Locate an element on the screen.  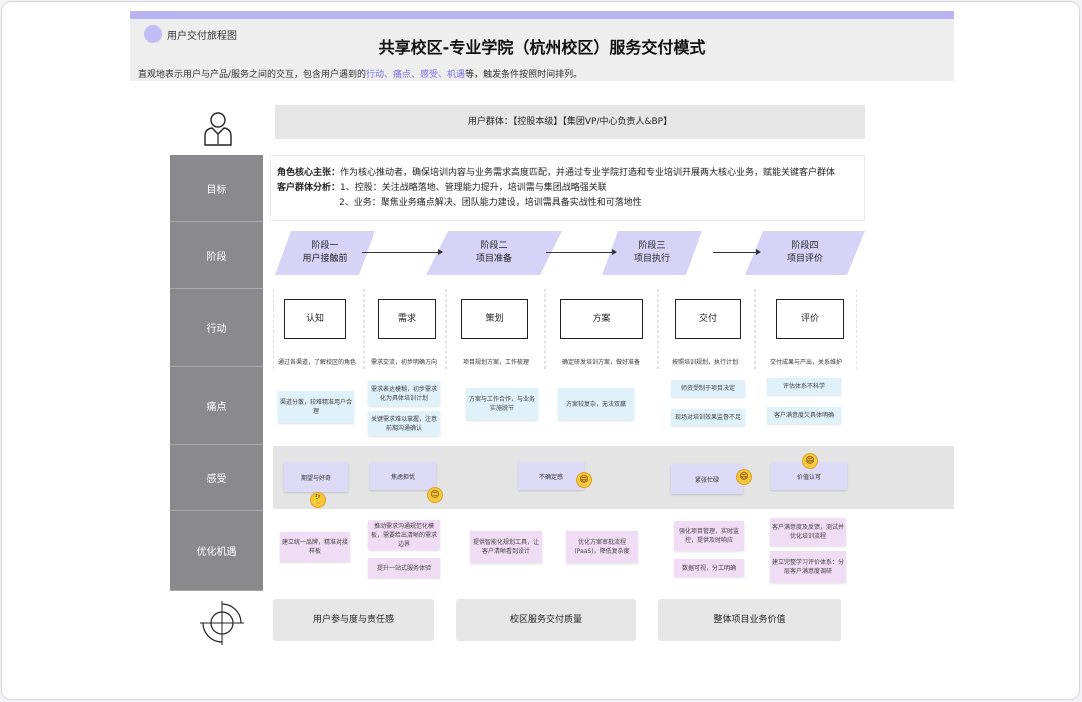
grin-face-icon: 😄 is located at coordinates (584, 480).